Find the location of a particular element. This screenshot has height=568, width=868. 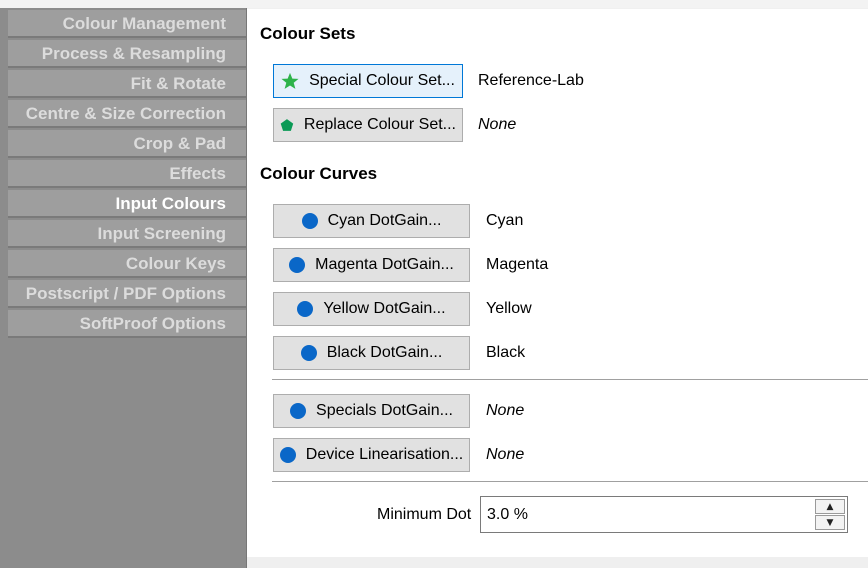

pentagon-icon is located at coordinates (287, 125).